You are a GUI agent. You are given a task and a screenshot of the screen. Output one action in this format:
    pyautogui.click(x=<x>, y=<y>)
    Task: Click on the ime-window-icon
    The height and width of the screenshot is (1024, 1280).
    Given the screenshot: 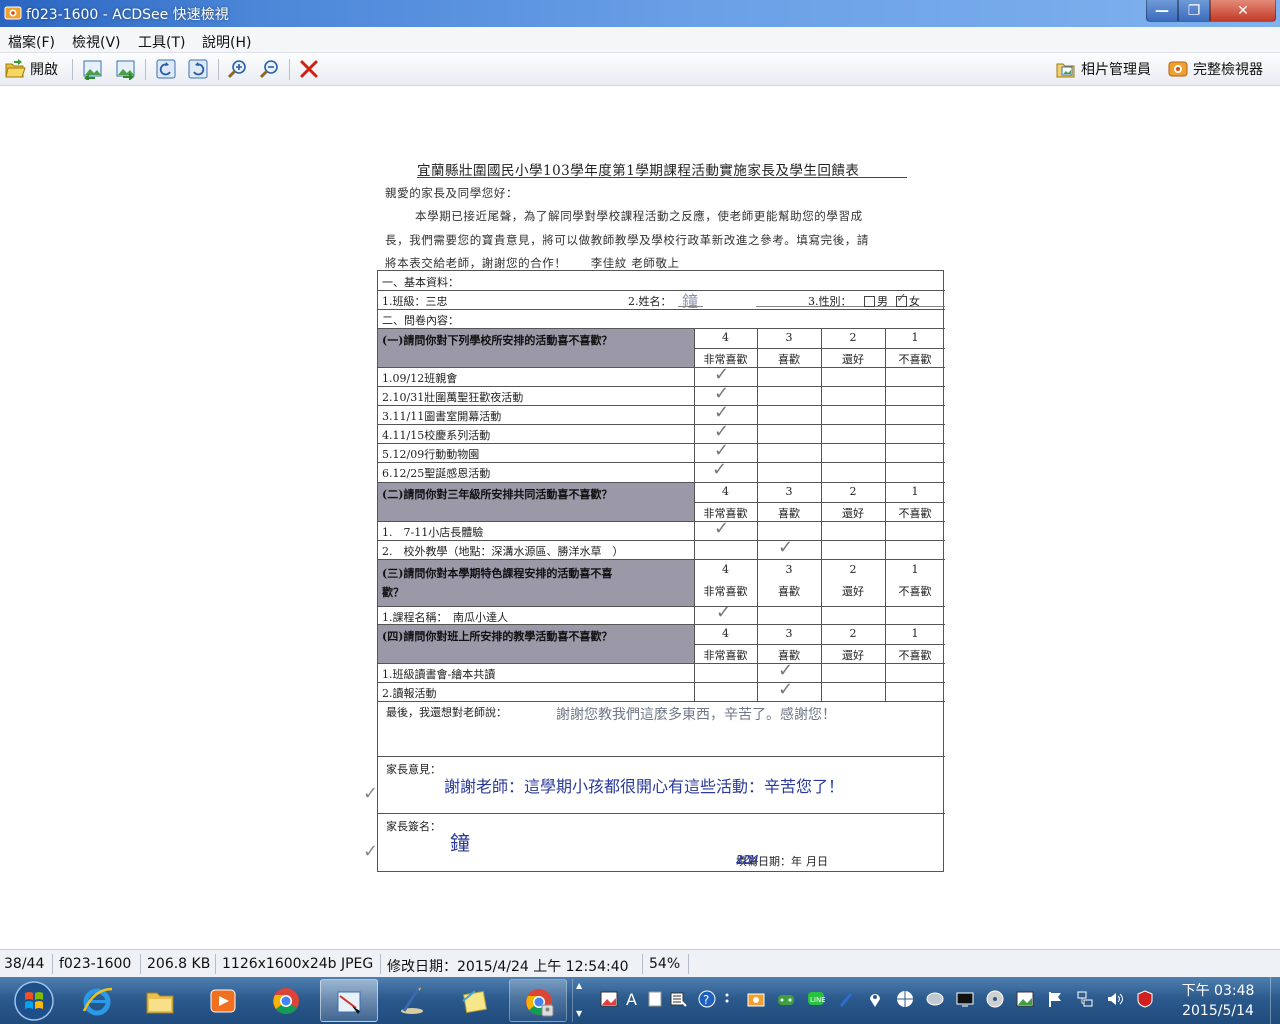 What is the action you would take?
    pyautogui.click(x=655, y=999)
    